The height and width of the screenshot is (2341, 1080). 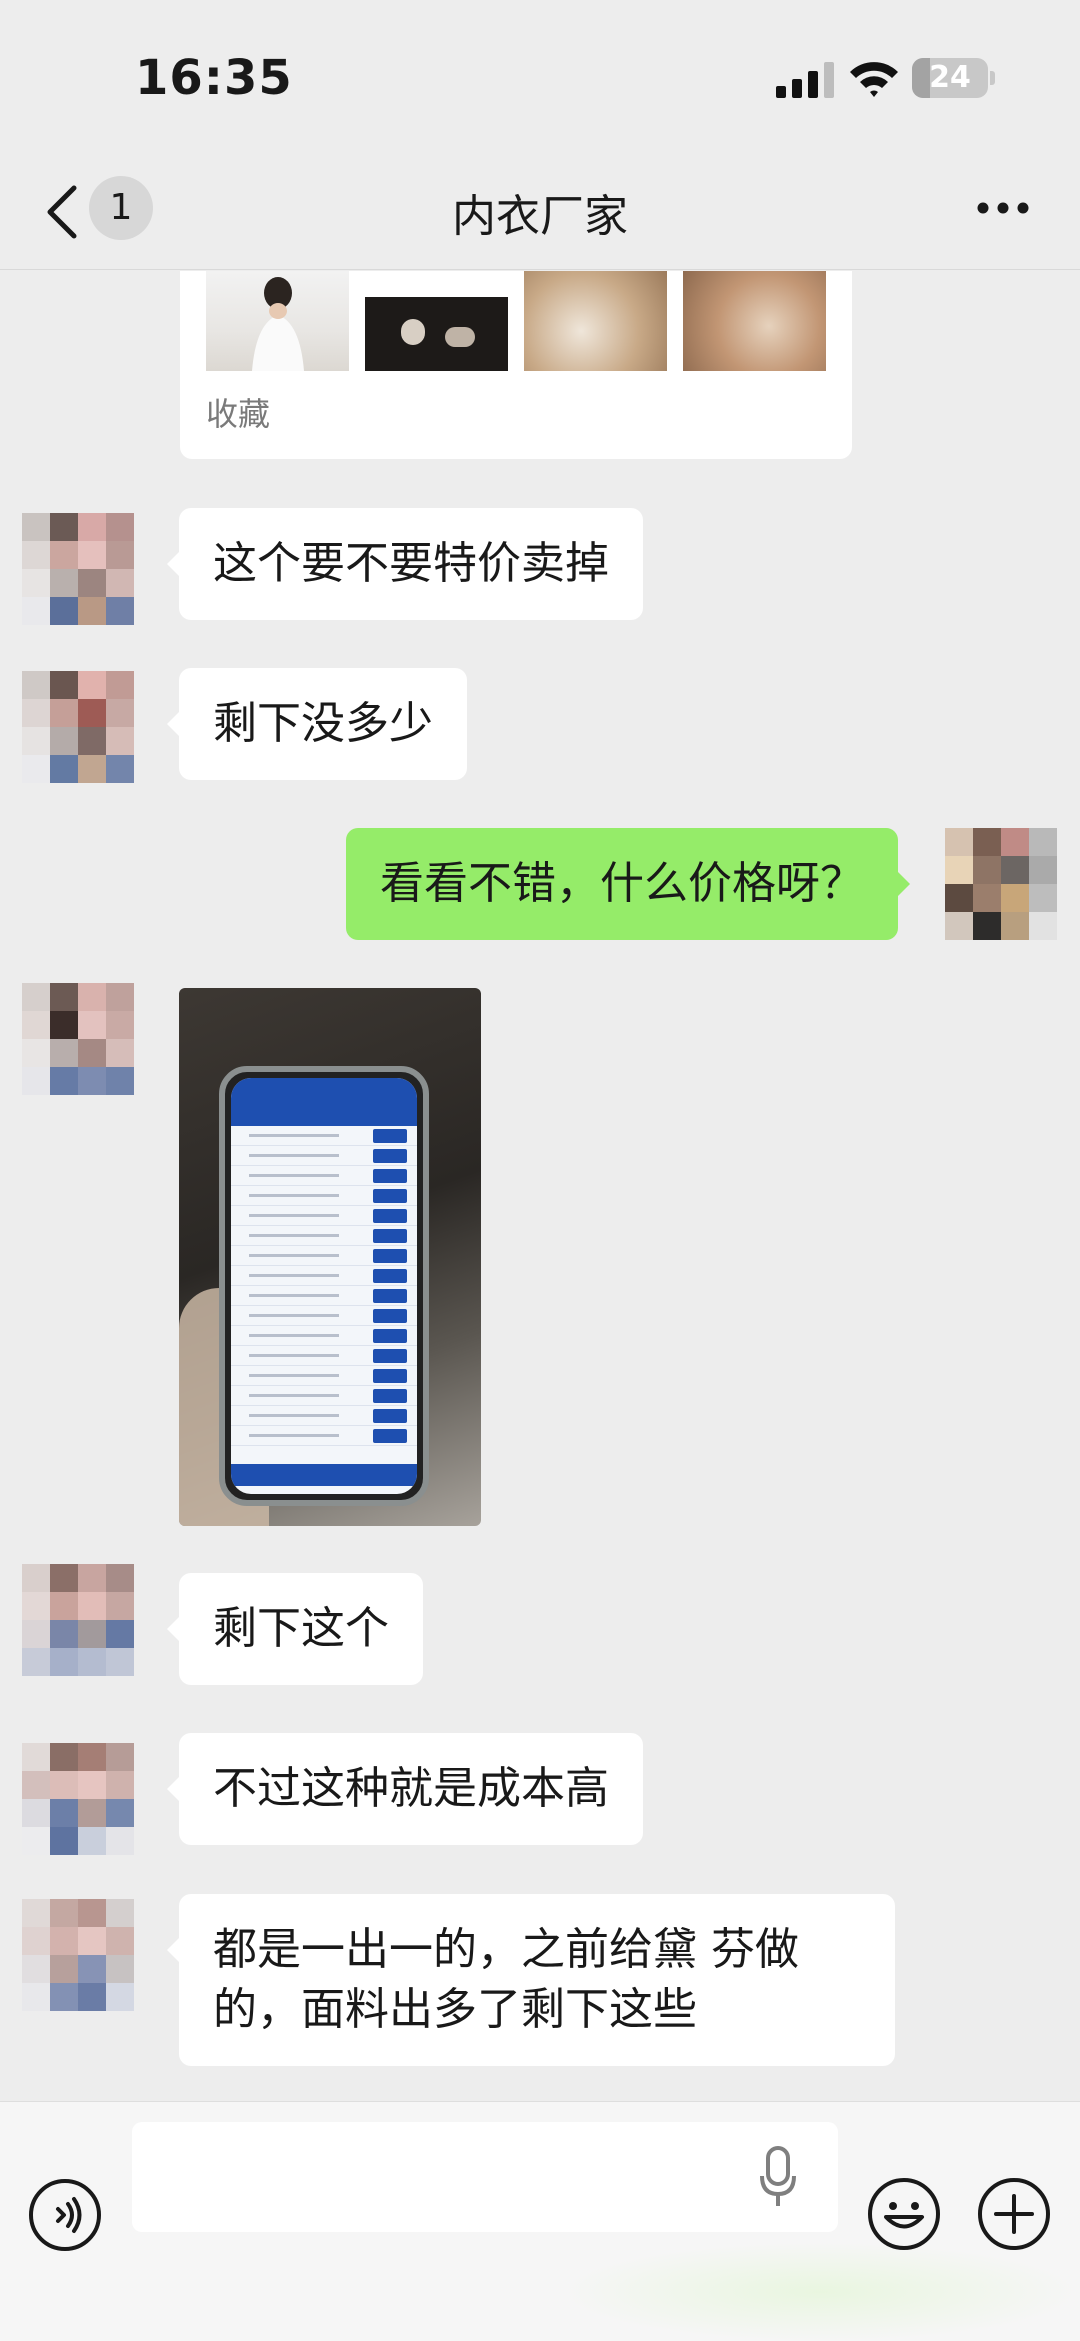 I want to click on status-time: 16:35, so click(x=214, y=78).